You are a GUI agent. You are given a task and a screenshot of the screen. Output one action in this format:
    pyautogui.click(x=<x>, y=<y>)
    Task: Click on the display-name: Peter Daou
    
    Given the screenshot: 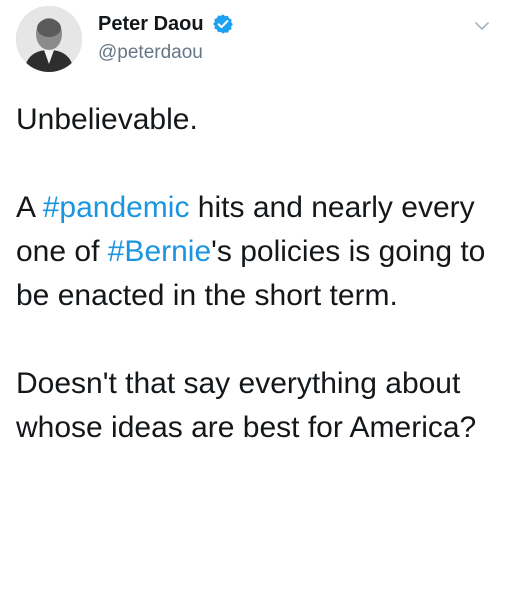 What is the action you would take?
    pyautogui.click(x=151, y=24)
    